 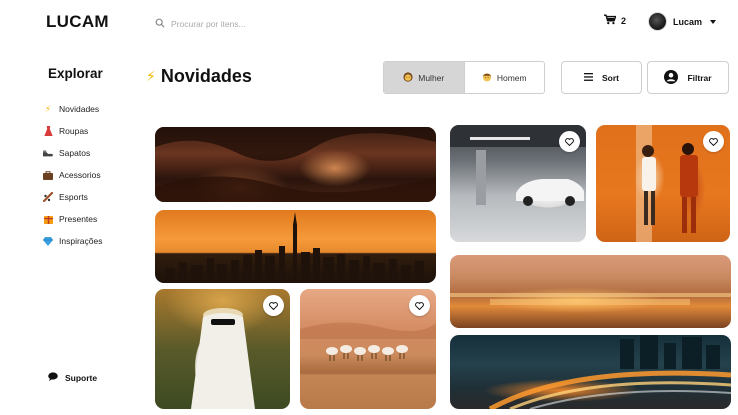 I want to click on sidebar-item-label: Inspirações, so click(x=81, y=241).